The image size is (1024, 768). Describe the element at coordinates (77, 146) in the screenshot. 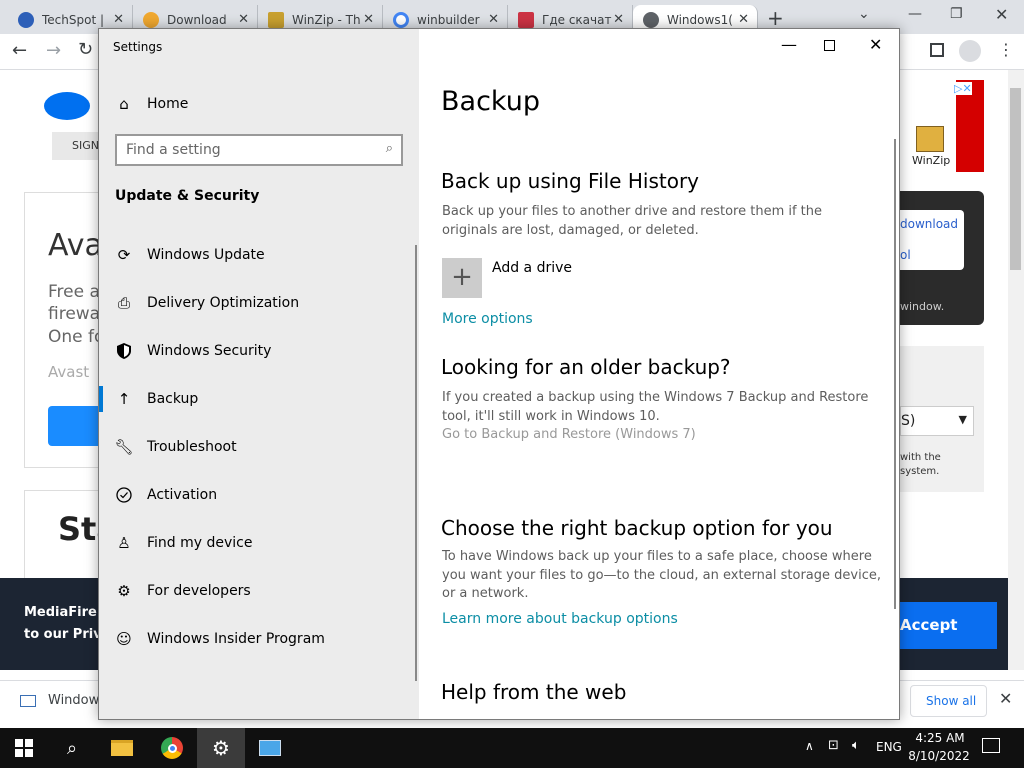

I see `signin-button: SIGN` at that location.